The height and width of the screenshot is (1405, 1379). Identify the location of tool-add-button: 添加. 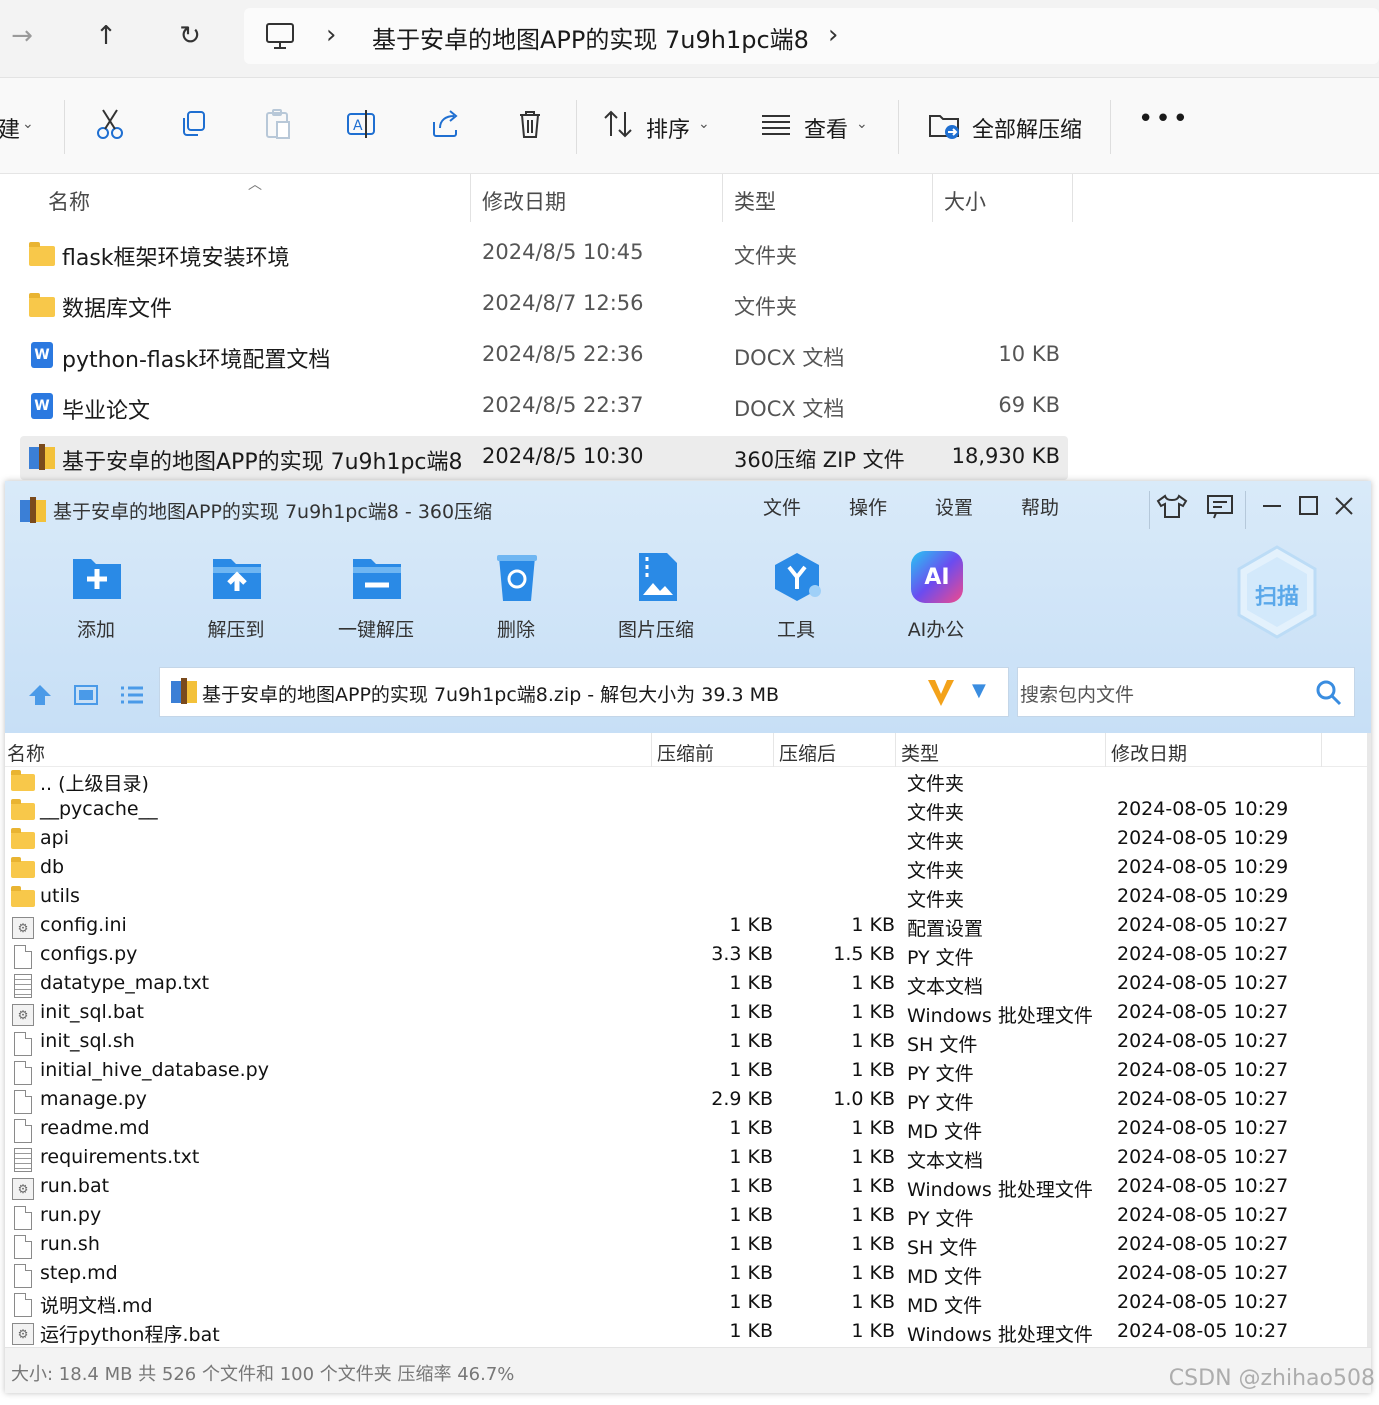
(96, 601).